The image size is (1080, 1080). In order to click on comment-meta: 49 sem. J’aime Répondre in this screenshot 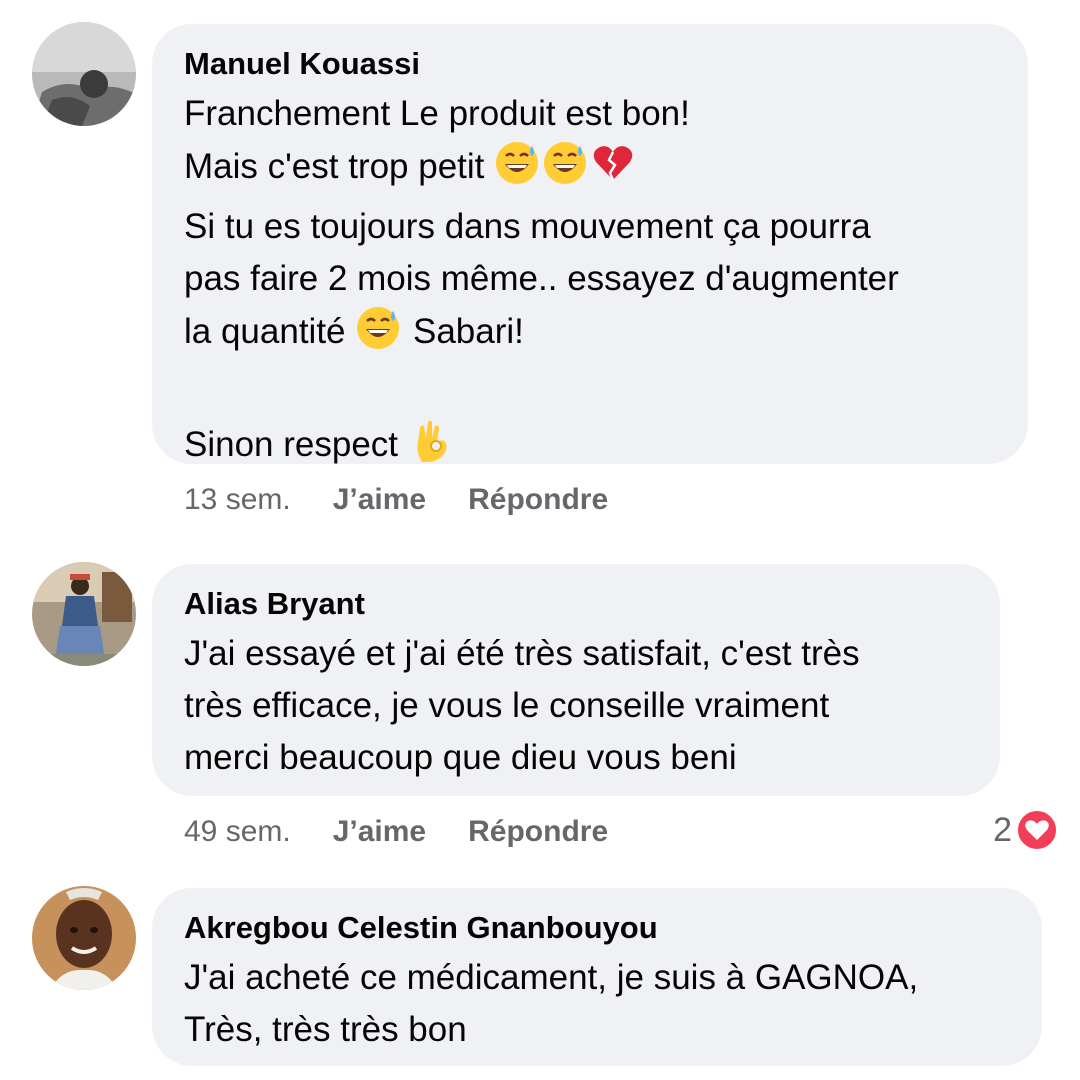, I will do `click(396, 832)`.